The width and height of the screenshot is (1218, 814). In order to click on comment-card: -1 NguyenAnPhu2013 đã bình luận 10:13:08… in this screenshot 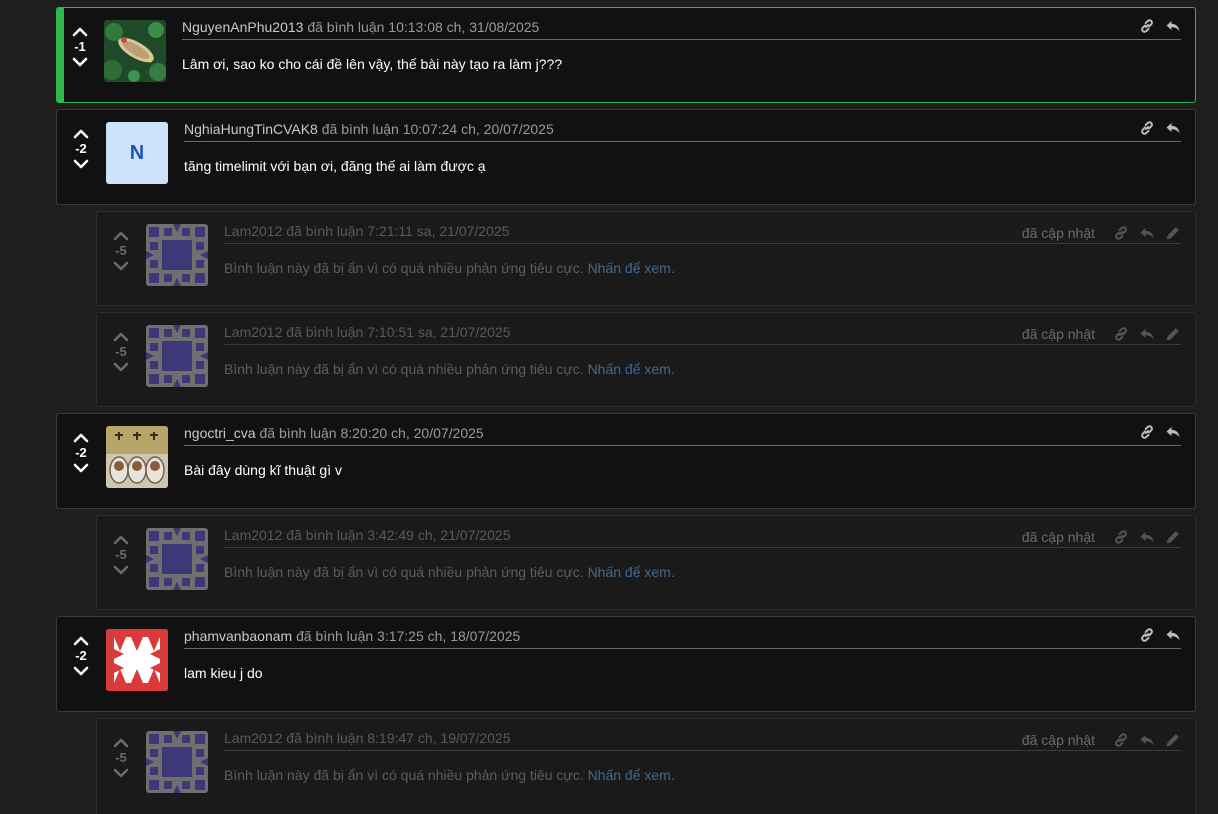, I will do `click(626, 55)`.